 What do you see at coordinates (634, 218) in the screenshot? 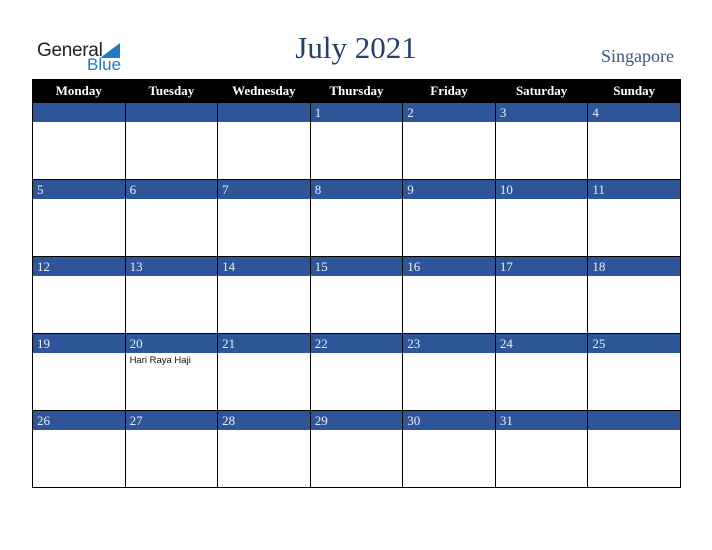
I see `day-cell: 11` at bounding box center [634, 218].